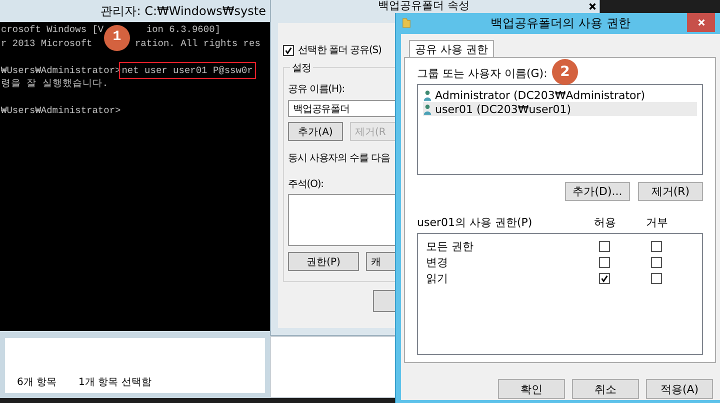 The image size is (720, 403). What do you see at coordinates (323, 261) in the screenshot?
I see `dialog-button: 권한(P)` at bounding box center [323, 261].